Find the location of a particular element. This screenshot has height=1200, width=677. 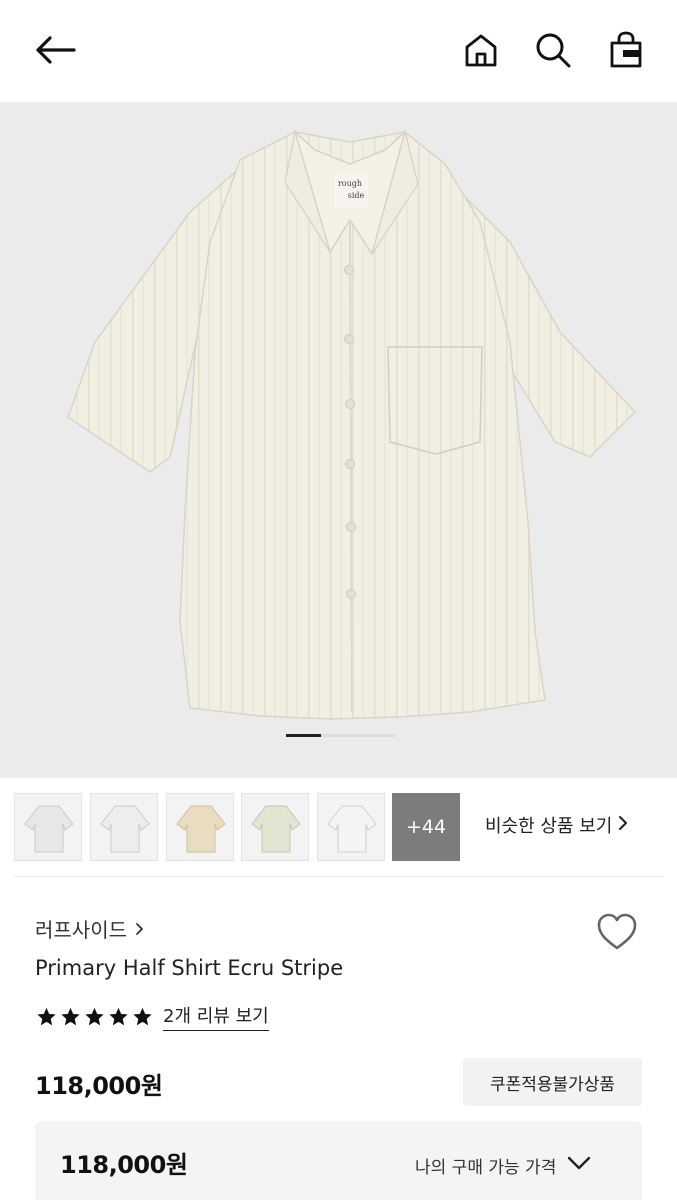

cart-button is located at coordinates (626, 50).